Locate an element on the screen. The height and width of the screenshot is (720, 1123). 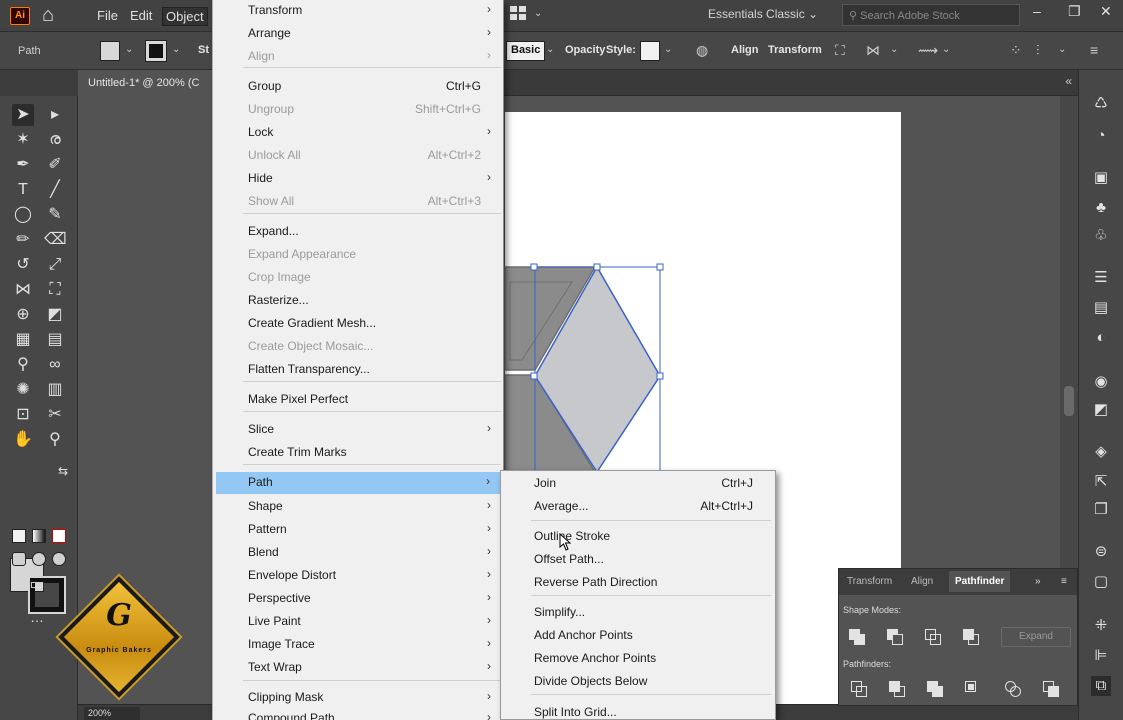
menu-item-slice: Slice › is located at coordinates (358, 430).